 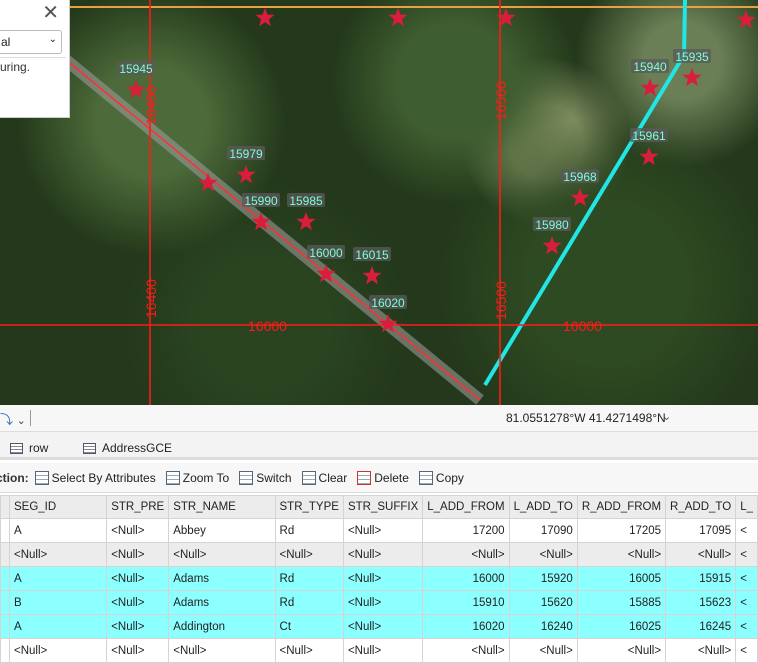 What do you see at coordinates (701, 626) in the screenshot?
I see `table-cell: 16245` at bounding box center [701, 626].